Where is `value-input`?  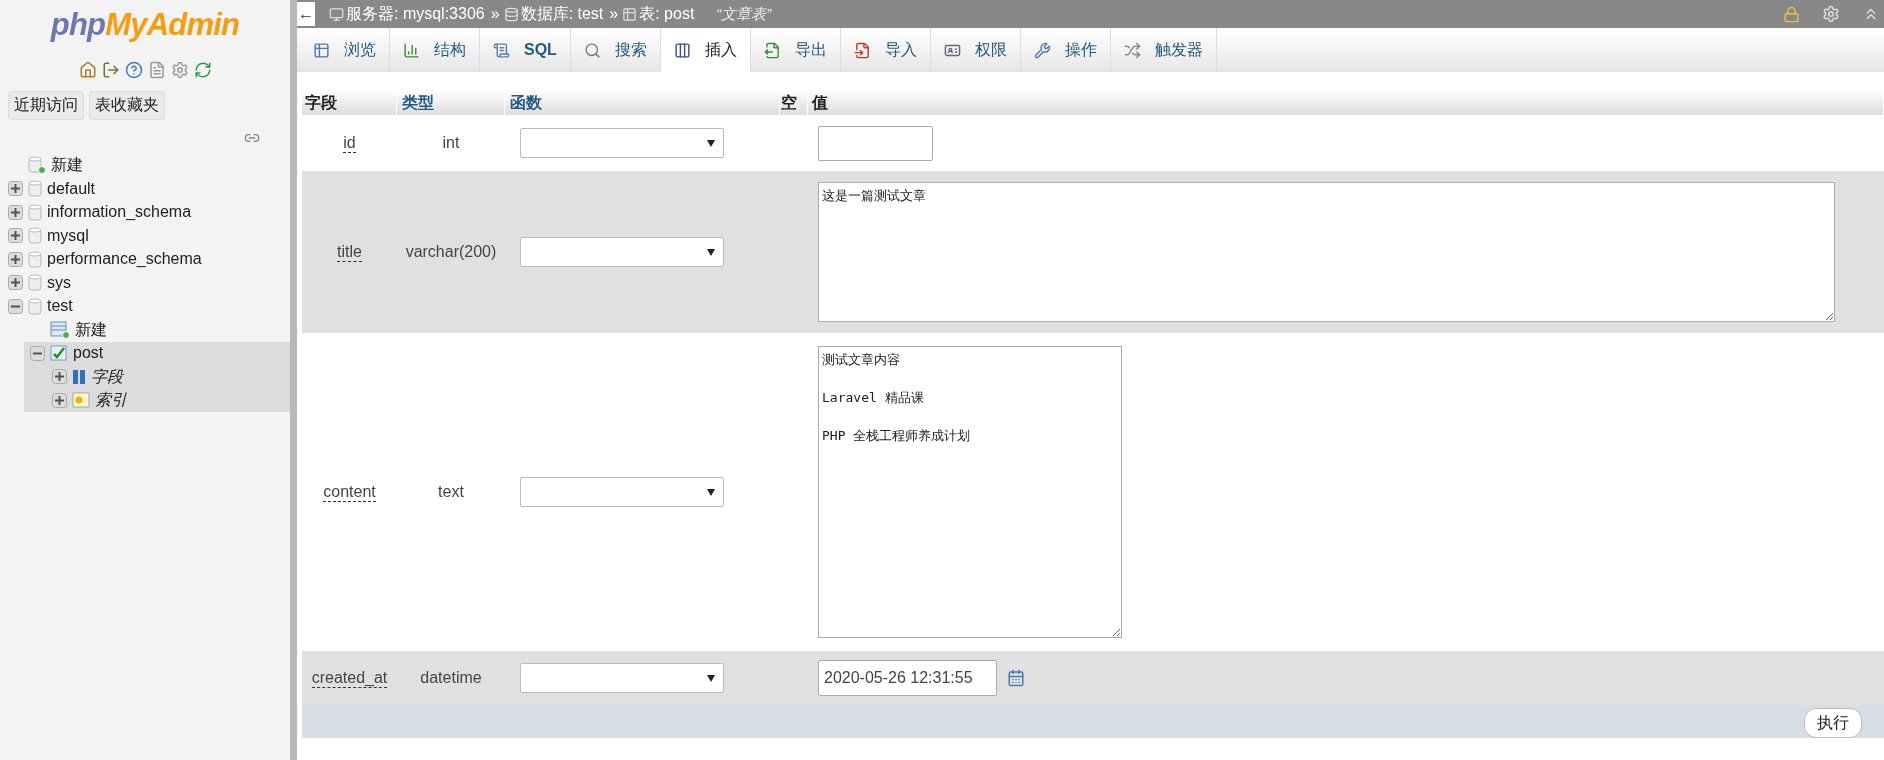 value-input is located at coordinates (875, 143).